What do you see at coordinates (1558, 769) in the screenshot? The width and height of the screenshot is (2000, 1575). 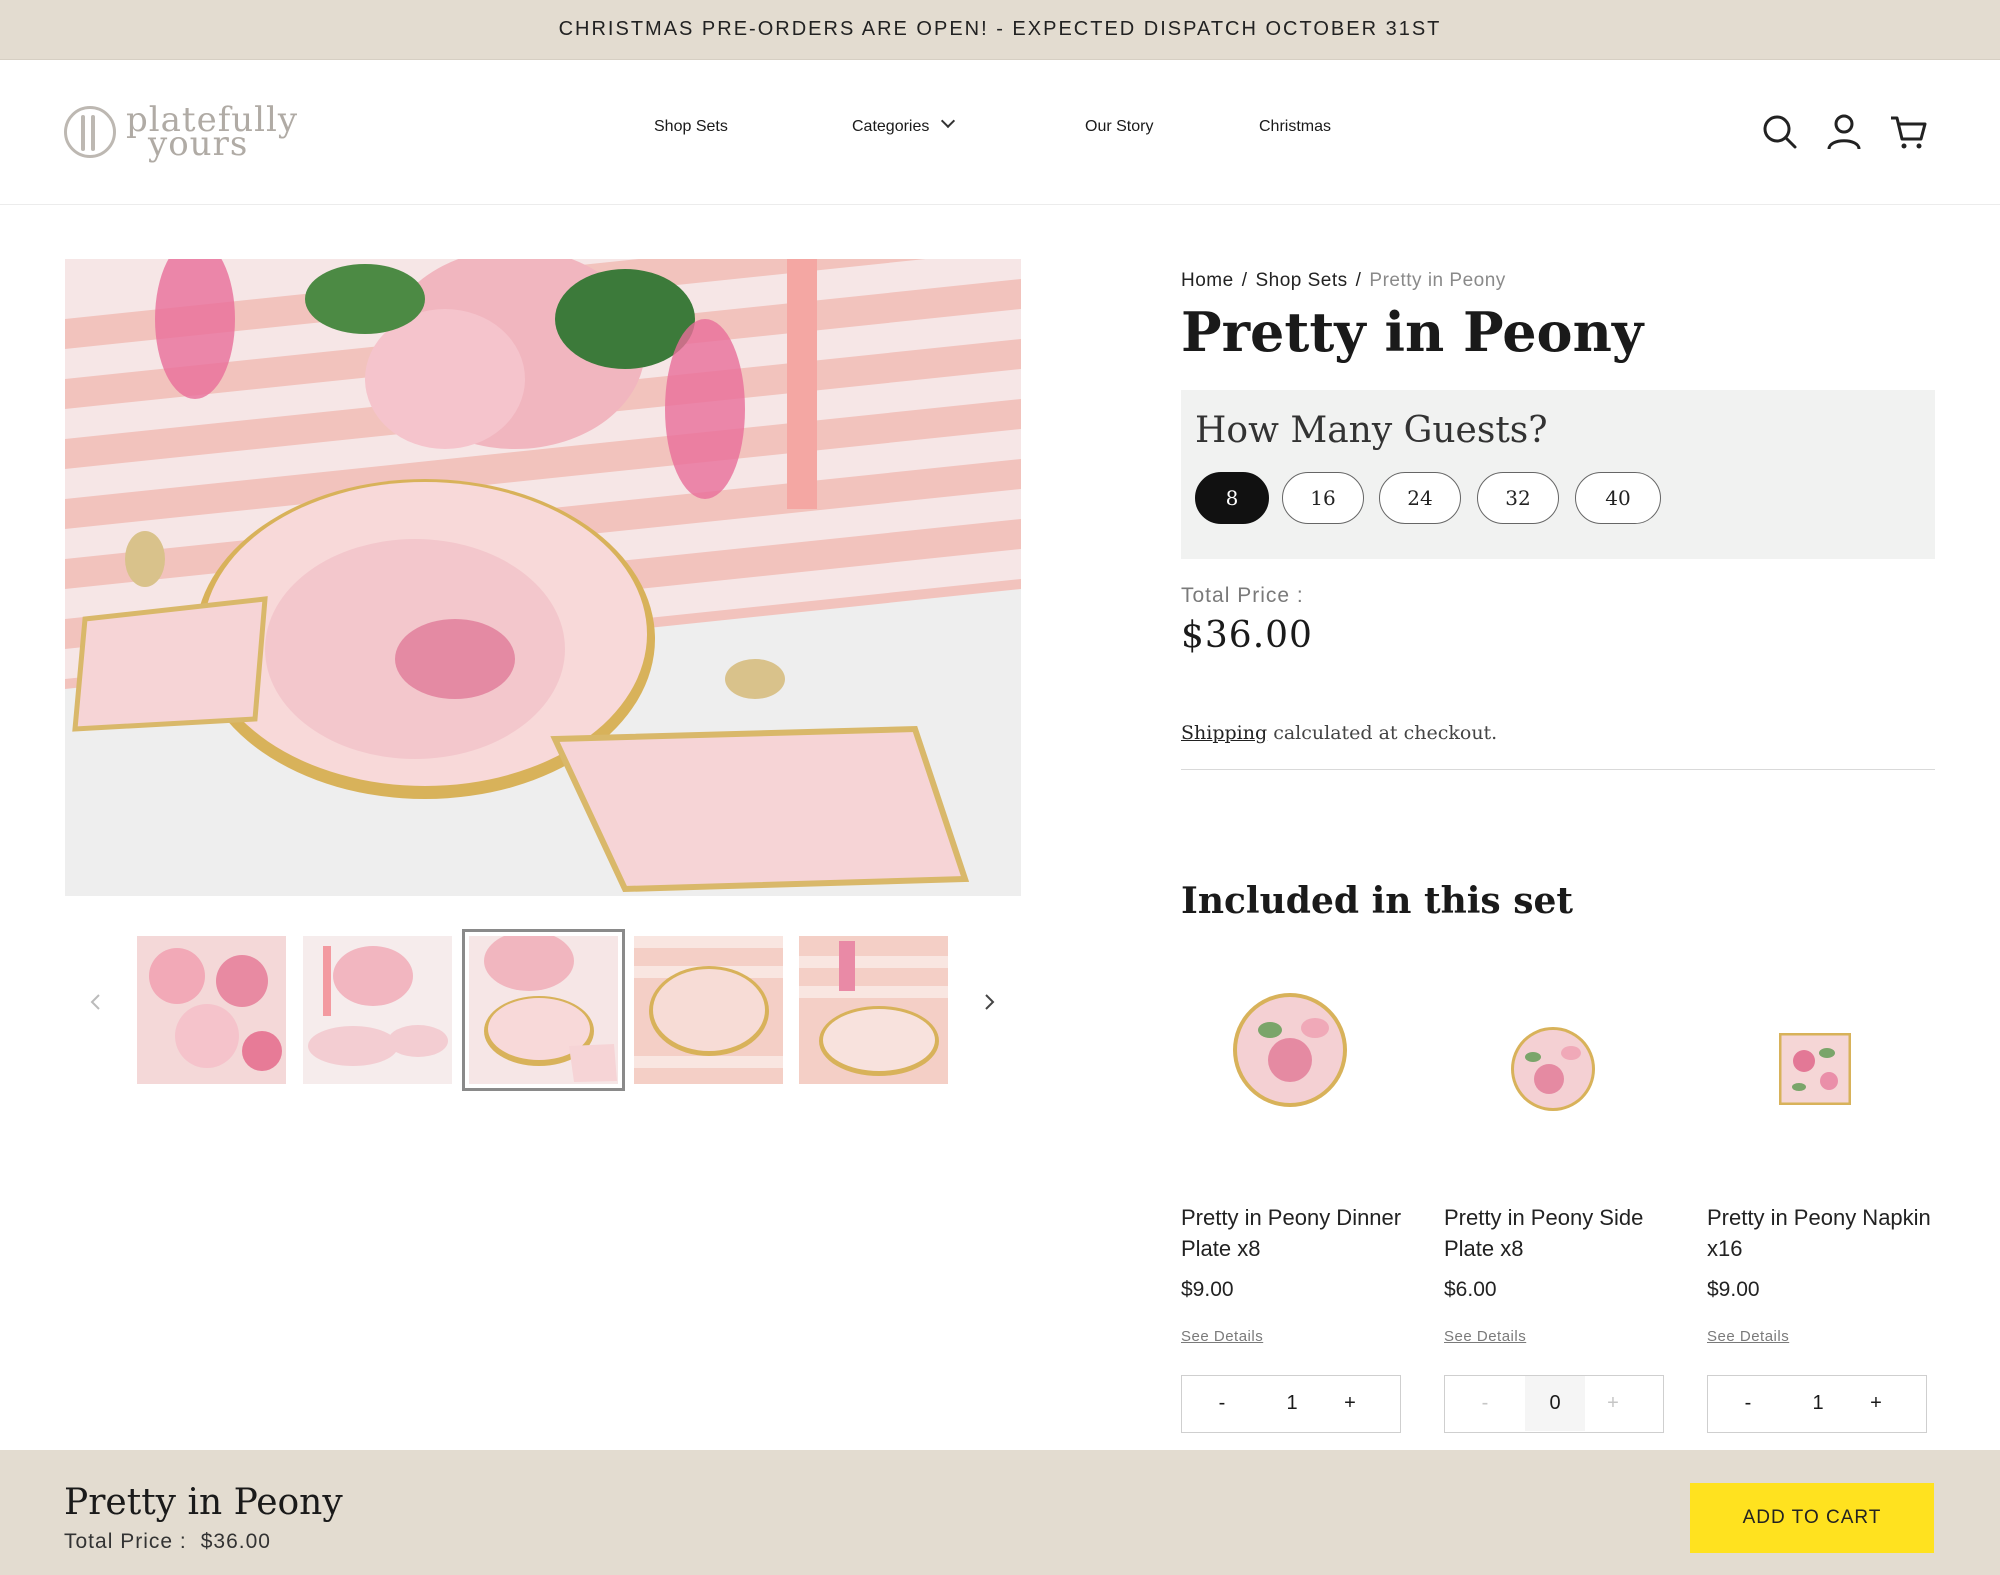 I see `divider` at bounding box center [1558, 769].